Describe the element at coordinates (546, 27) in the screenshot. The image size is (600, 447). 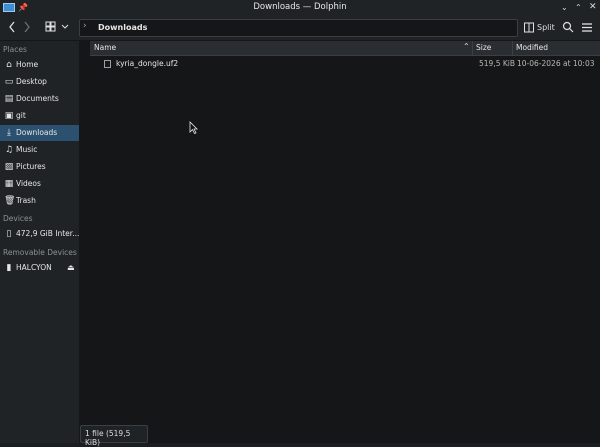
I see `split-label: Split` at that location.